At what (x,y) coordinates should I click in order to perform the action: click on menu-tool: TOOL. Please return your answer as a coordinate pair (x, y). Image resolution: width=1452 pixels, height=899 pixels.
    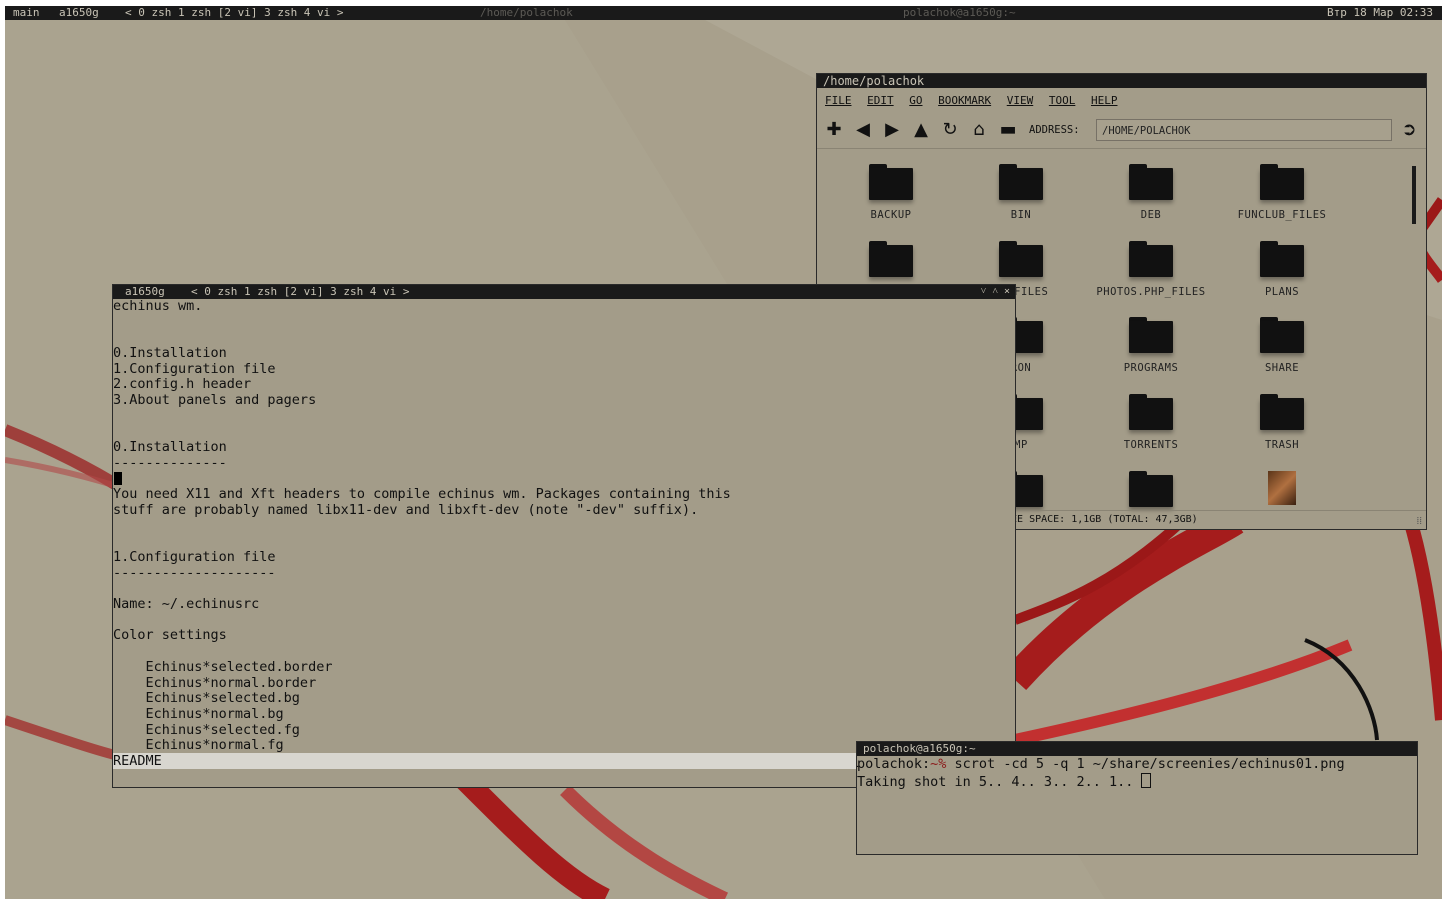
    Looking at the image, I should click on (1062, 100).